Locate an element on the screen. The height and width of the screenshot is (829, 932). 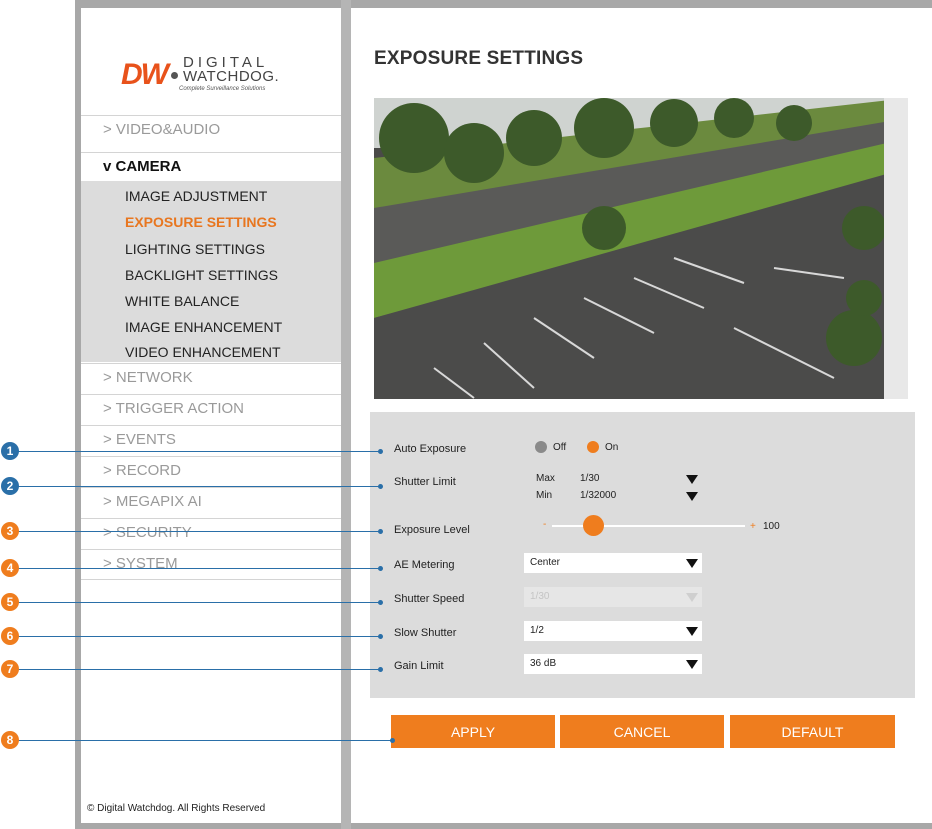
ae-metering-value: Center is located at coordinates (545, 562).